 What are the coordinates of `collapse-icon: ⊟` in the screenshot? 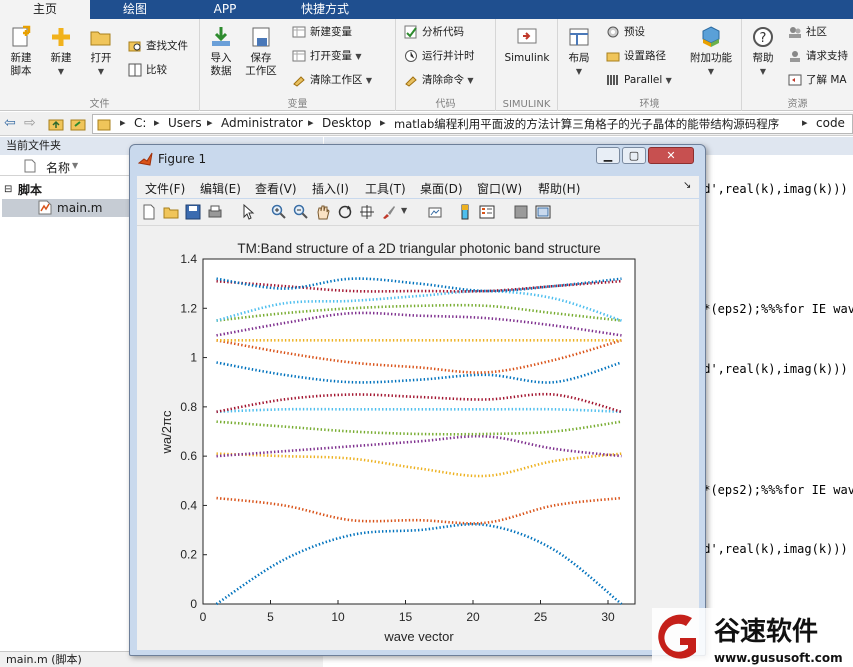 It's located at (8, 190).